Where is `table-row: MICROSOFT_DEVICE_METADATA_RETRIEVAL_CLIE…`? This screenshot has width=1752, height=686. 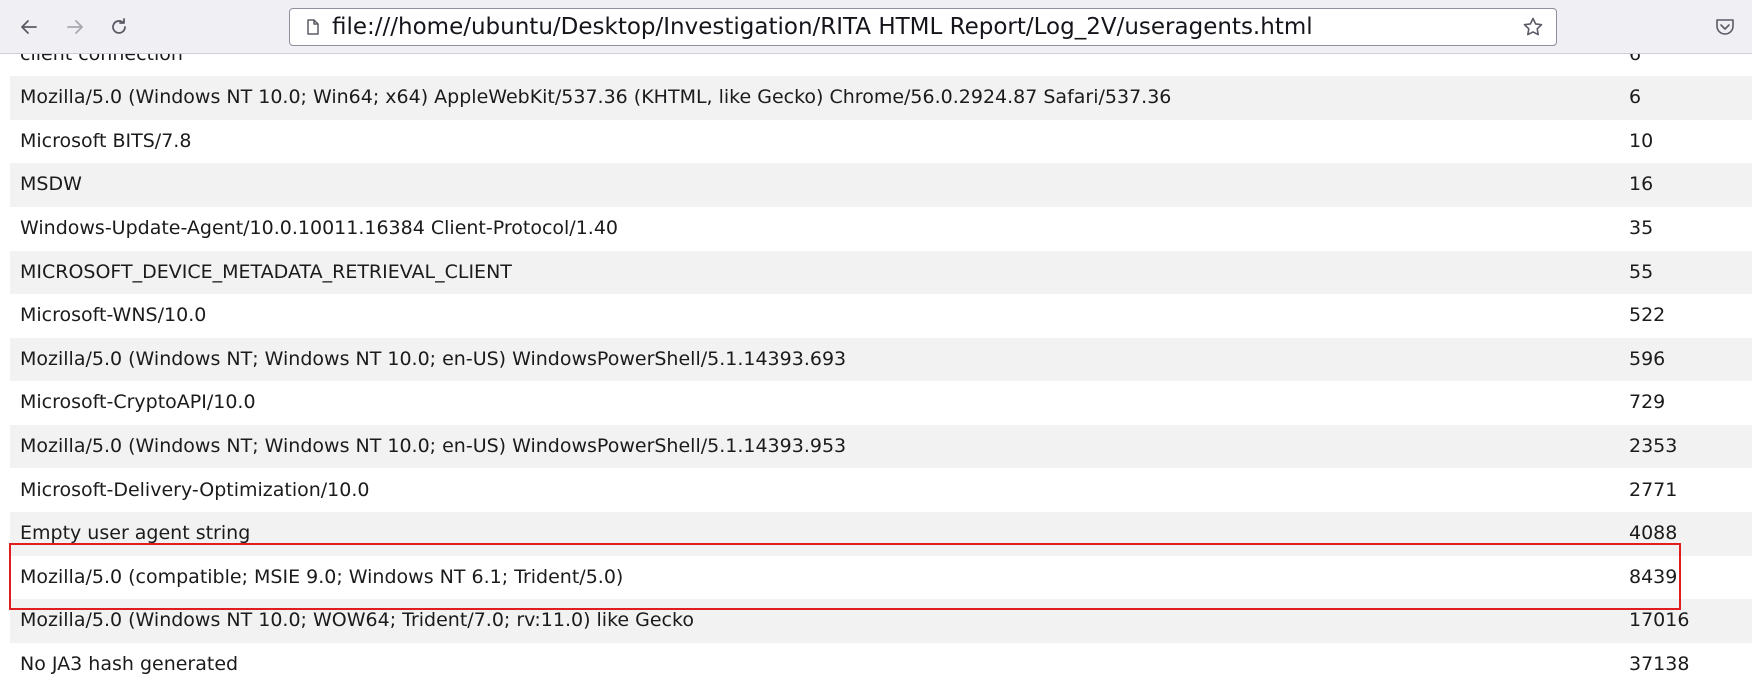
table-row: MICROSOFT_DEVICE_METADATA_RETRIEVAL_CLIE… is located at coordinates (881, 272).